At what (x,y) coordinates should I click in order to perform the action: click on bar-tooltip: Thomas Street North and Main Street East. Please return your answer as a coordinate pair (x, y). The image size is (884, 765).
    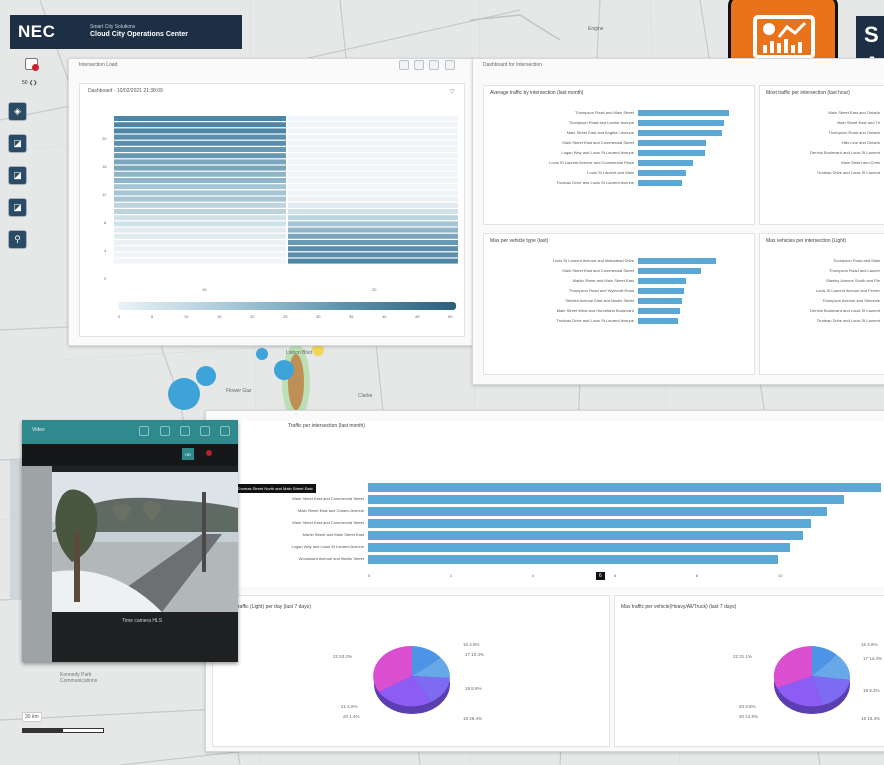
    Looking at the image, I should click on (275, 488).